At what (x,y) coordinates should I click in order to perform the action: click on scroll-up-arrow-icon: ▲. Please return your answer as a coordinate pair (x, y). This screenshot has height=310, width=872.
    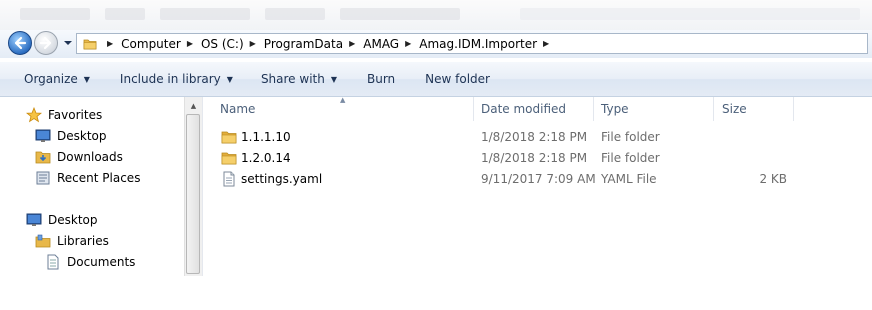
    Looking at the image, I should click on (193, 105).